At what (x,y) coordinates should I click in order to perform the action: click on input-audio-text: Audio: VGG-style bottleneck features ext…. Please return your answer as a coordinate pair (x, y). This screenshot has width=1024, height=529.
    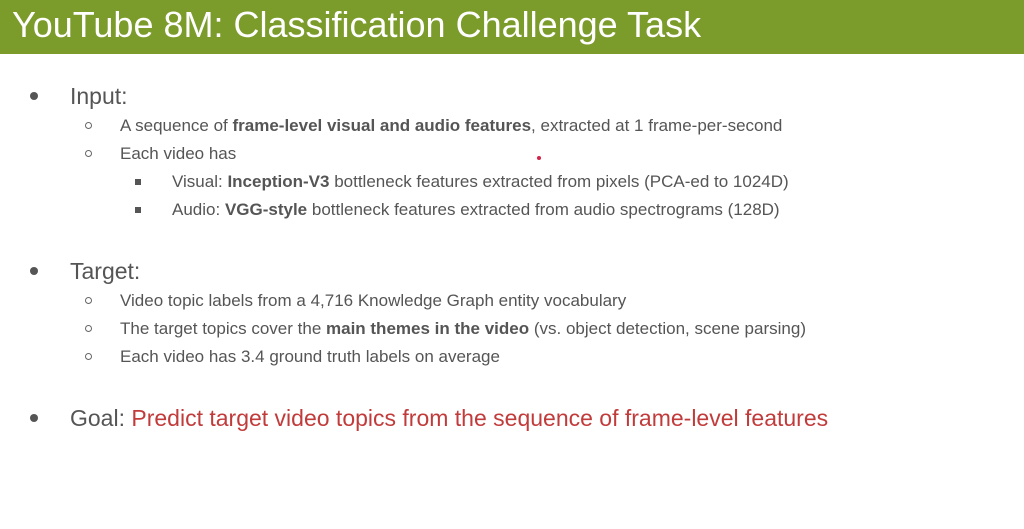
    Looking at the image, I should click on (476, 209).